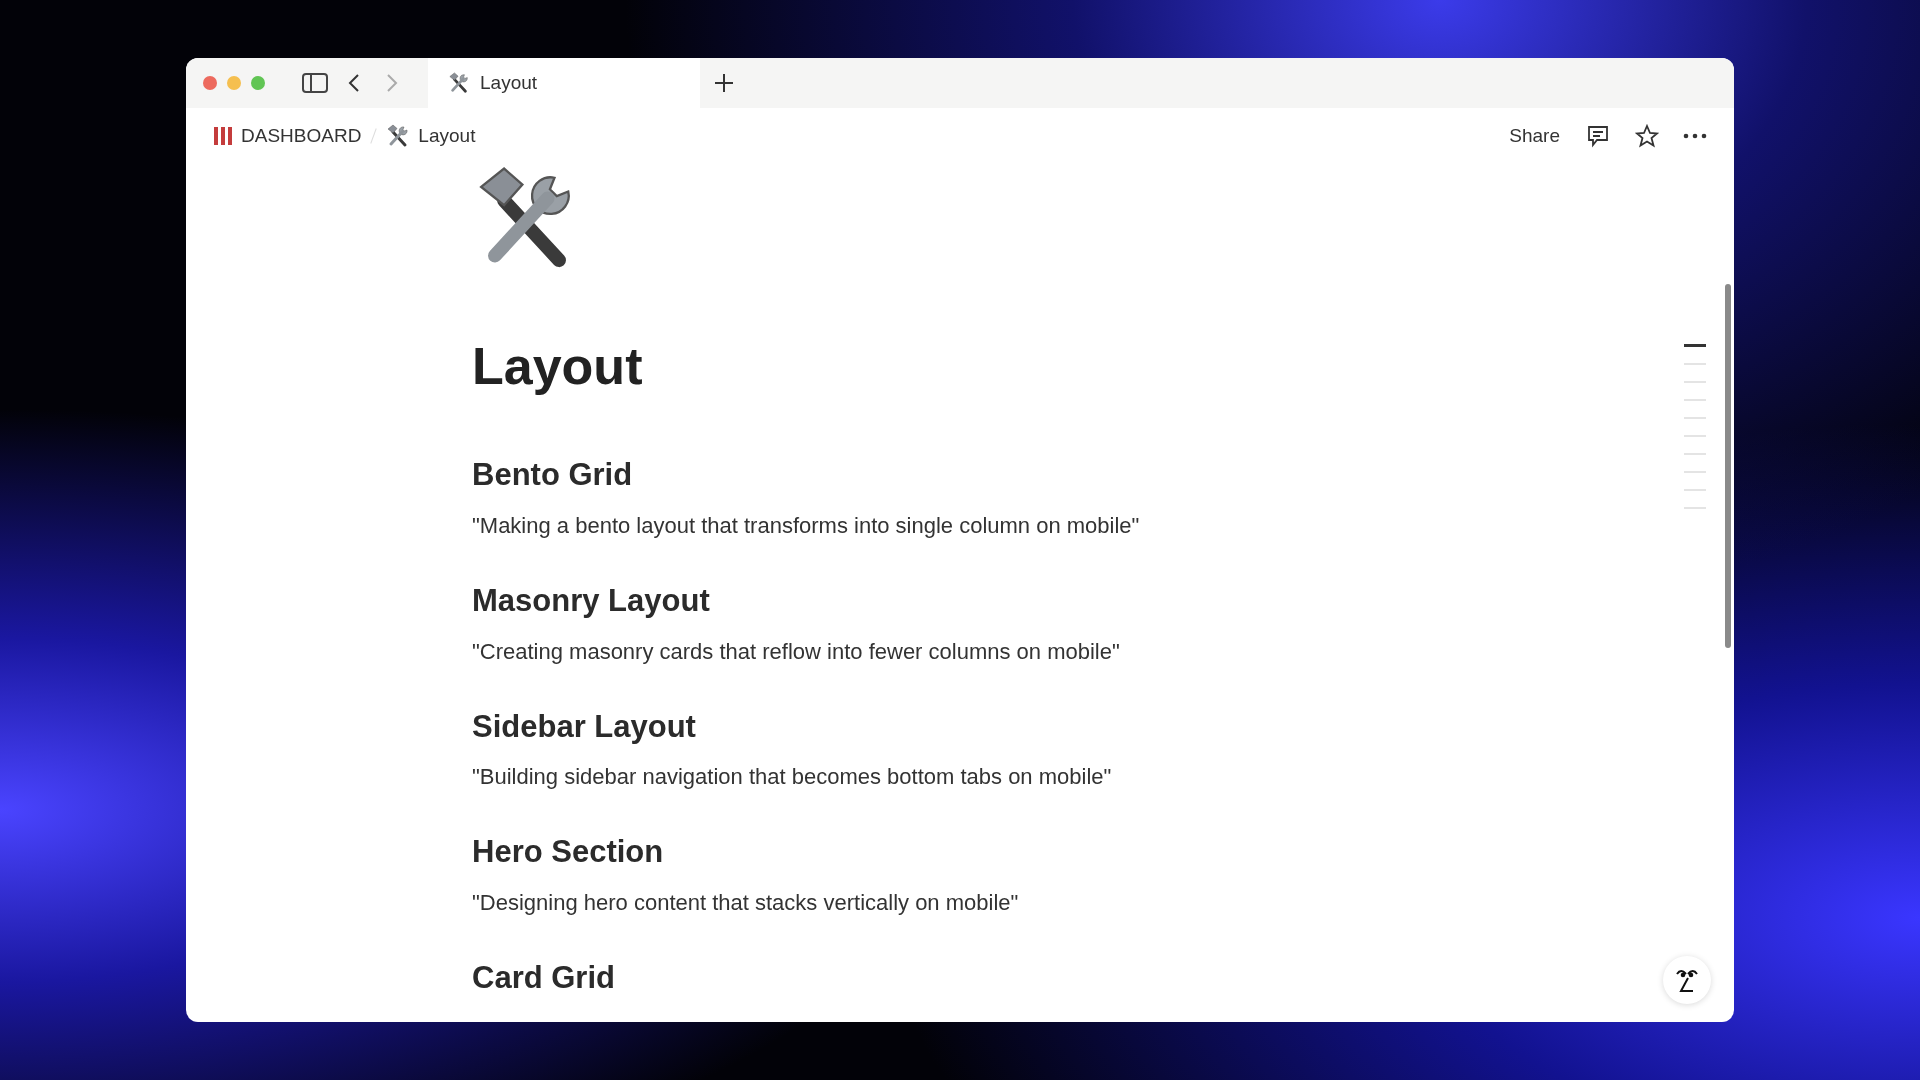  What do you see at coordinates (287, 136) in the screenshot?
I see `breadcrumb-link: DASHBOARD` at bounding box center [287, 136].